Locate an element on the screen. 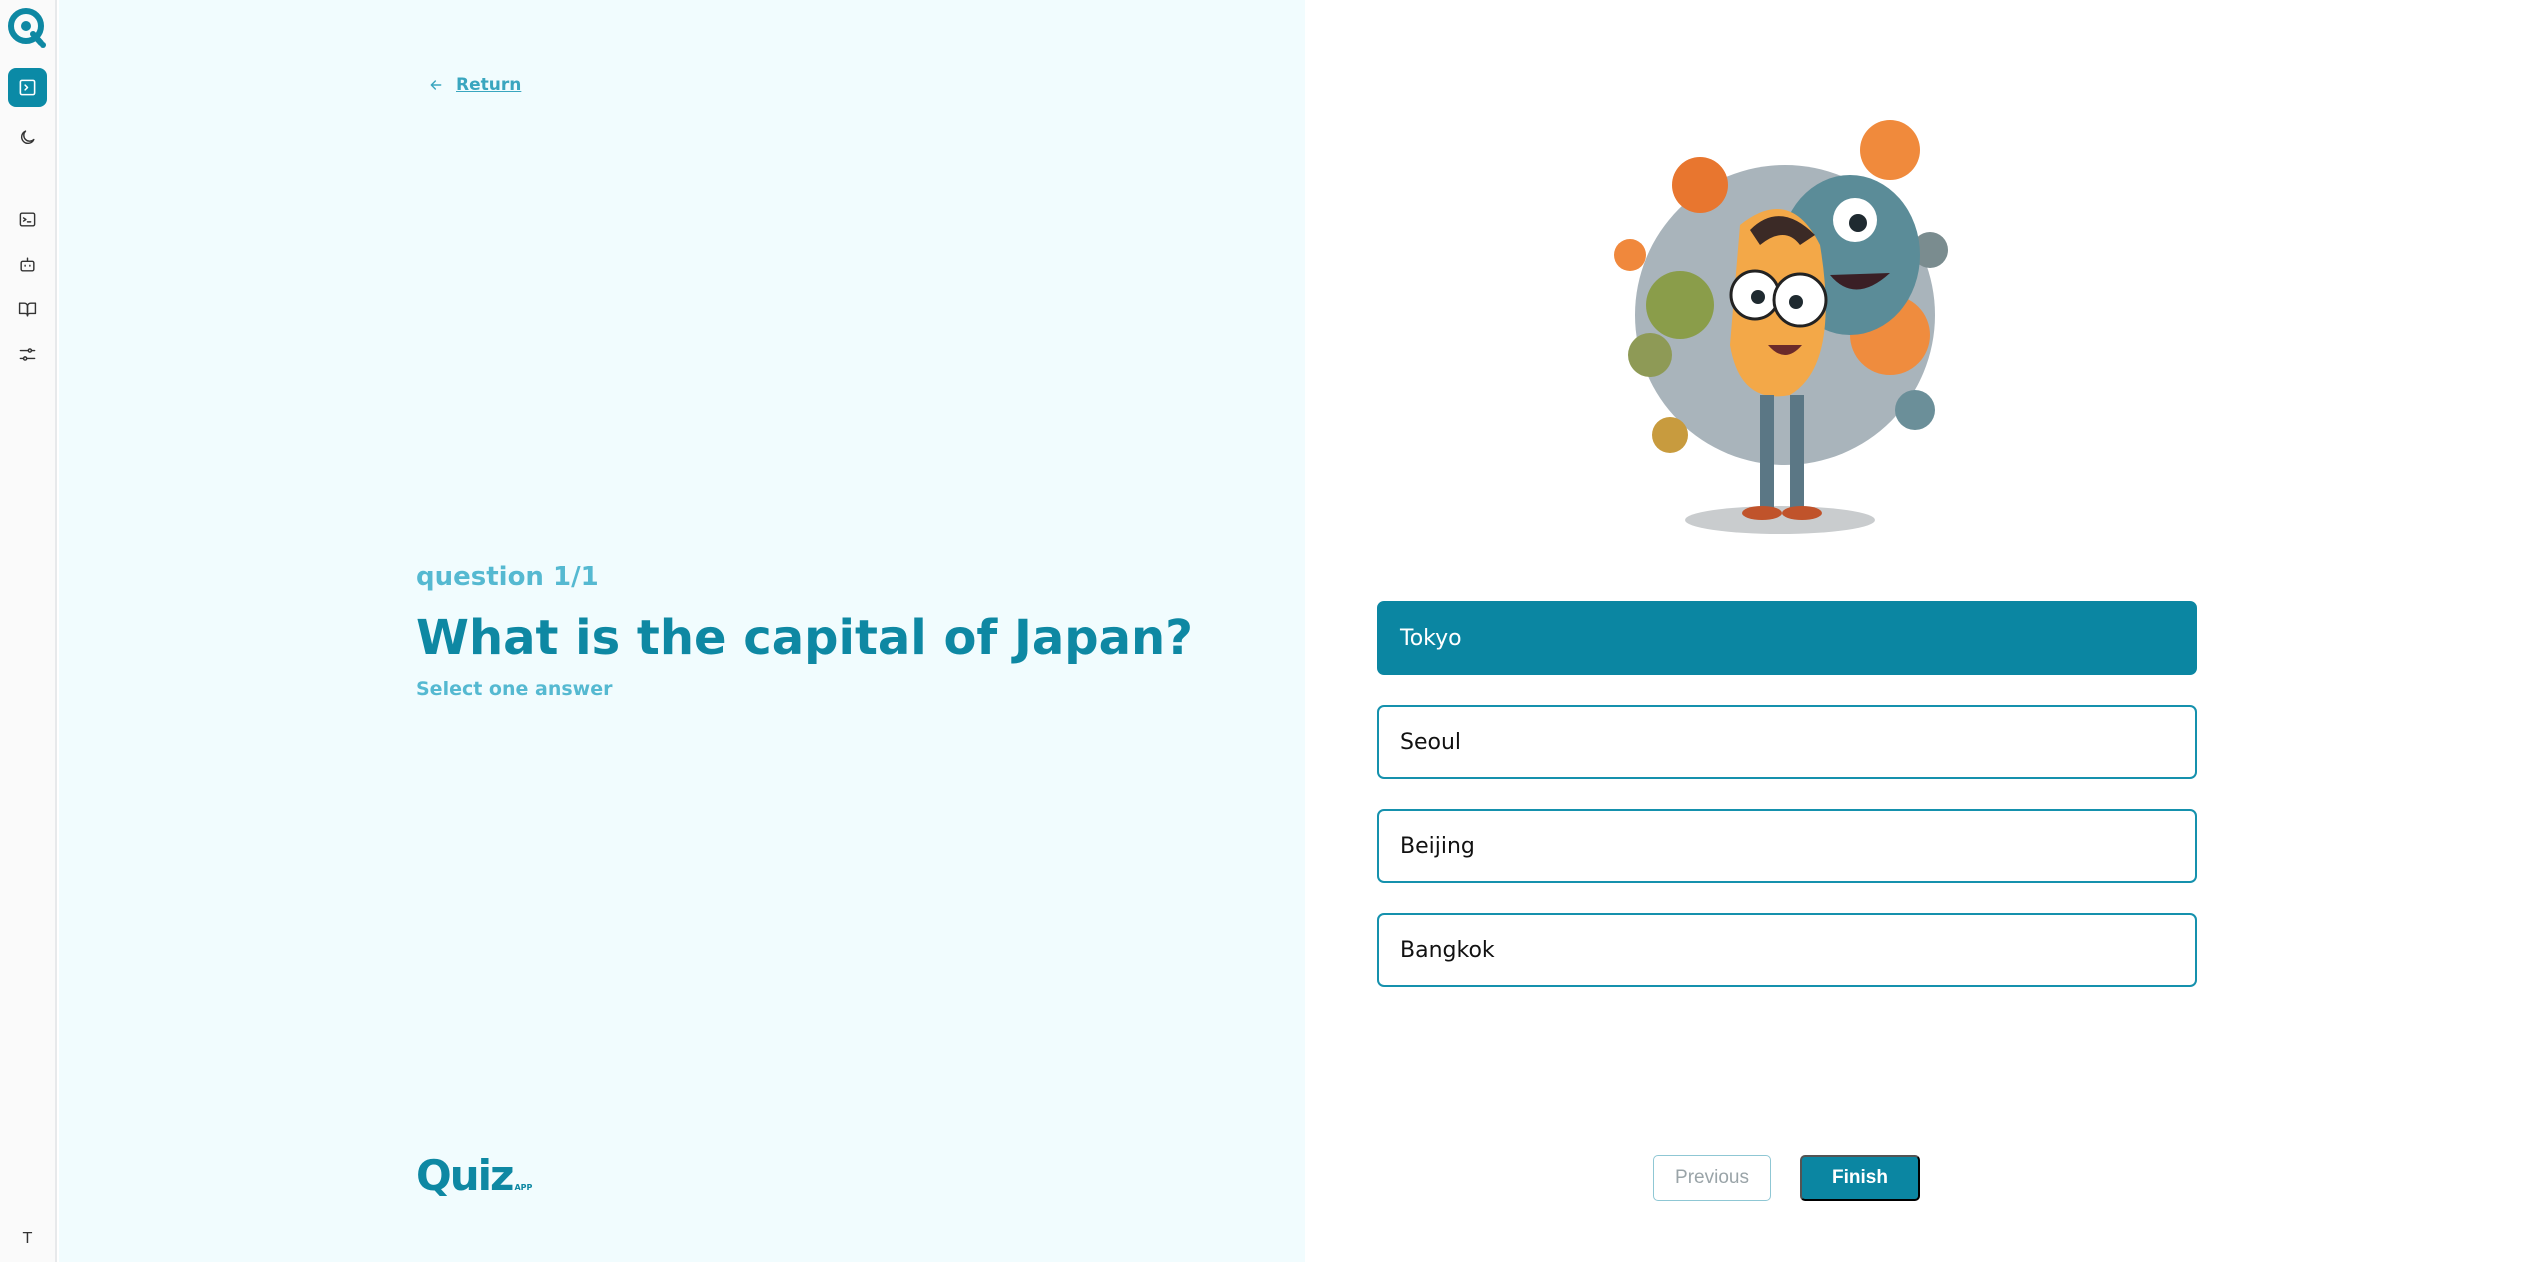 This screenshot has height=1262, width=2547. bot-icon is located at coordinates (27, 264).